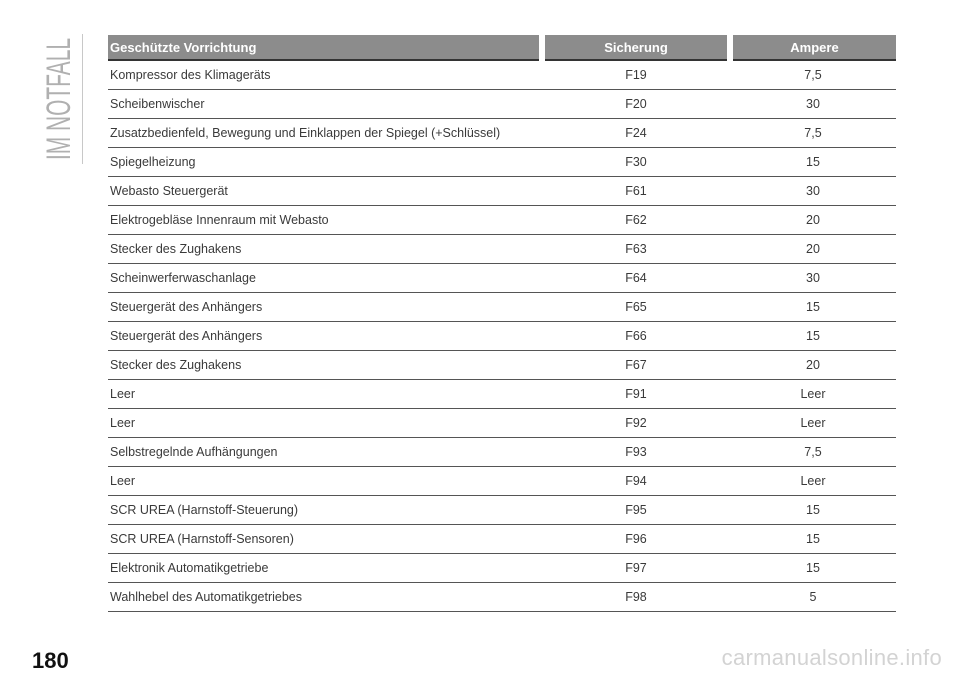 Image resolution: width=960 pixels, height=678 pixels. What do you see at coordinates (636, 597) in the screenshot?
I see `cell-fuse: F98` at bounding box center [636, 597].